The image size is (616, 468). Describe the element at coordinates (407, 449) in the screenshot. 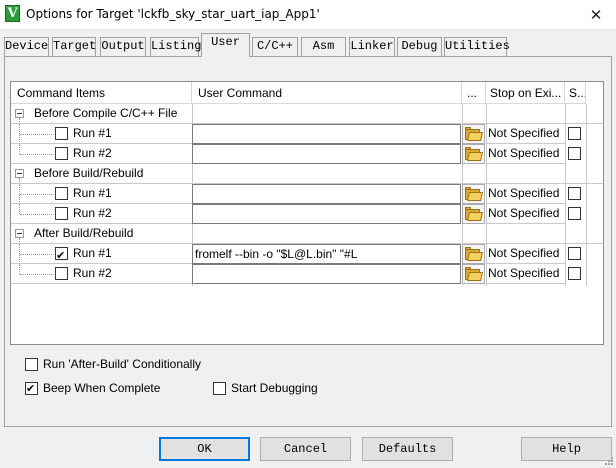

I see `defaults-button: Defaults` at that location.